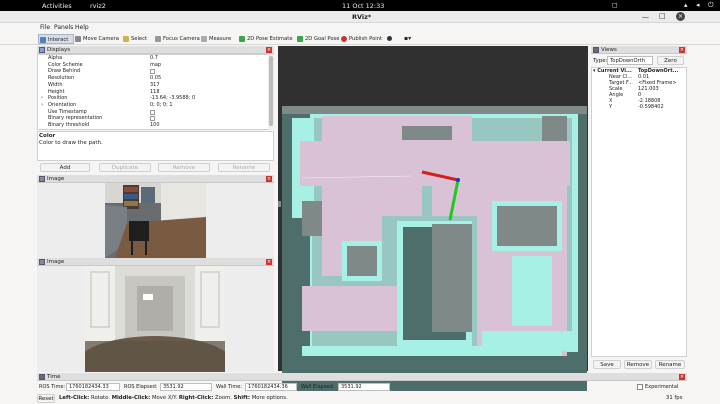  I want to click on crosshair-tool-icon, so click(390, 39).